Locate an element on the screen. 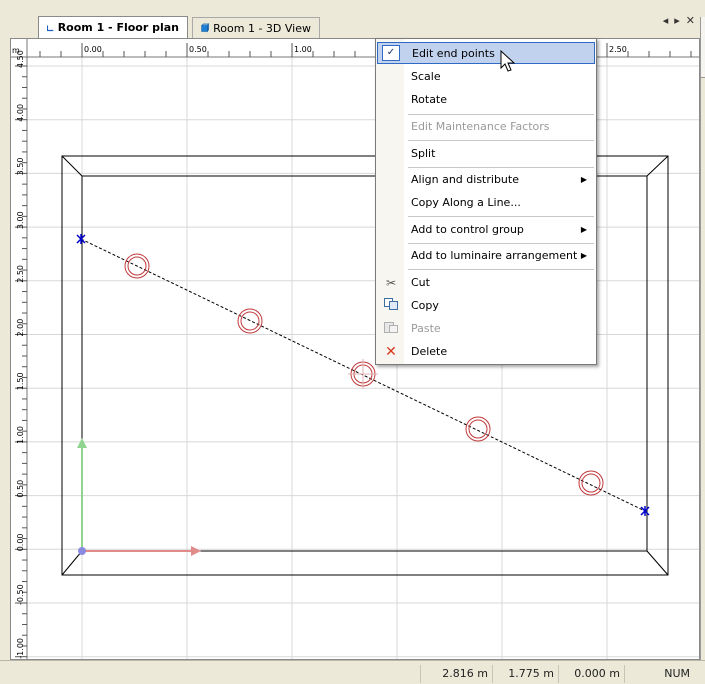  ruler-x-label: 0.50 is located at coordinates (198, 49).